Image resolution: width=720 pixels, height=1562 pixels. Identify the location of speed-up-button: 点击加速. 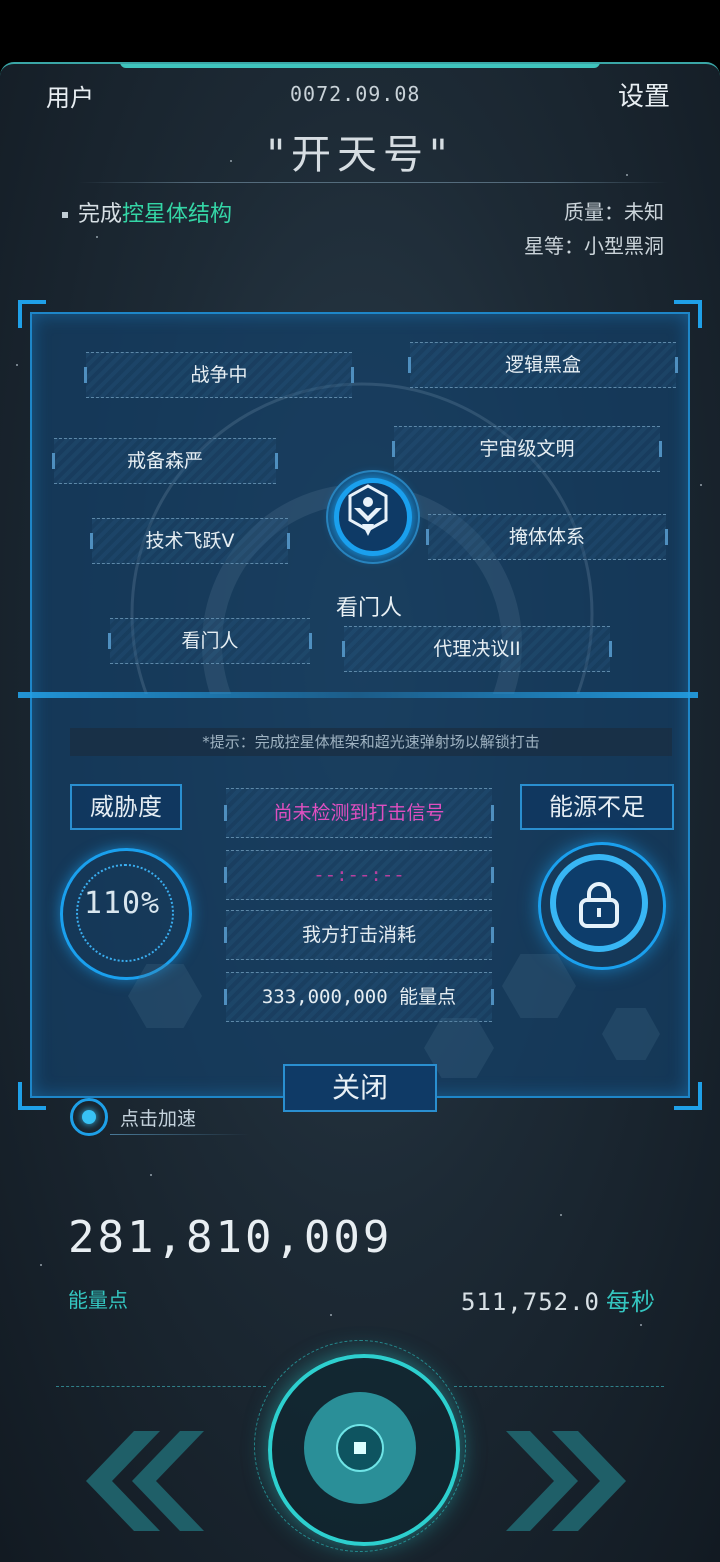
(160, 1117).